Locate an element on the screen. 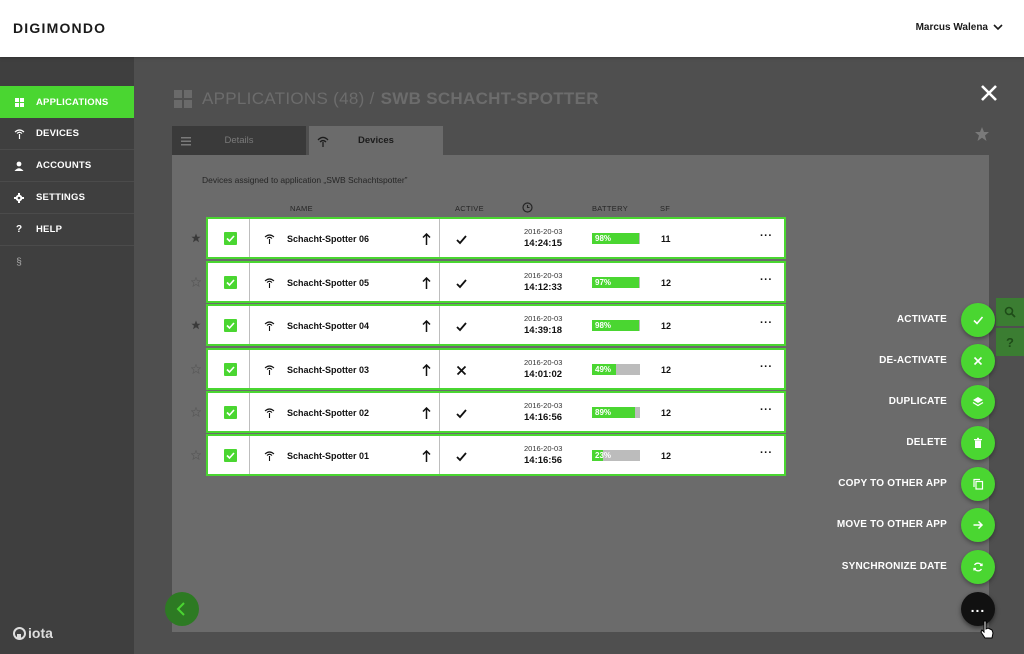  battery-bar: 97% is located at coordinates (616, 282).